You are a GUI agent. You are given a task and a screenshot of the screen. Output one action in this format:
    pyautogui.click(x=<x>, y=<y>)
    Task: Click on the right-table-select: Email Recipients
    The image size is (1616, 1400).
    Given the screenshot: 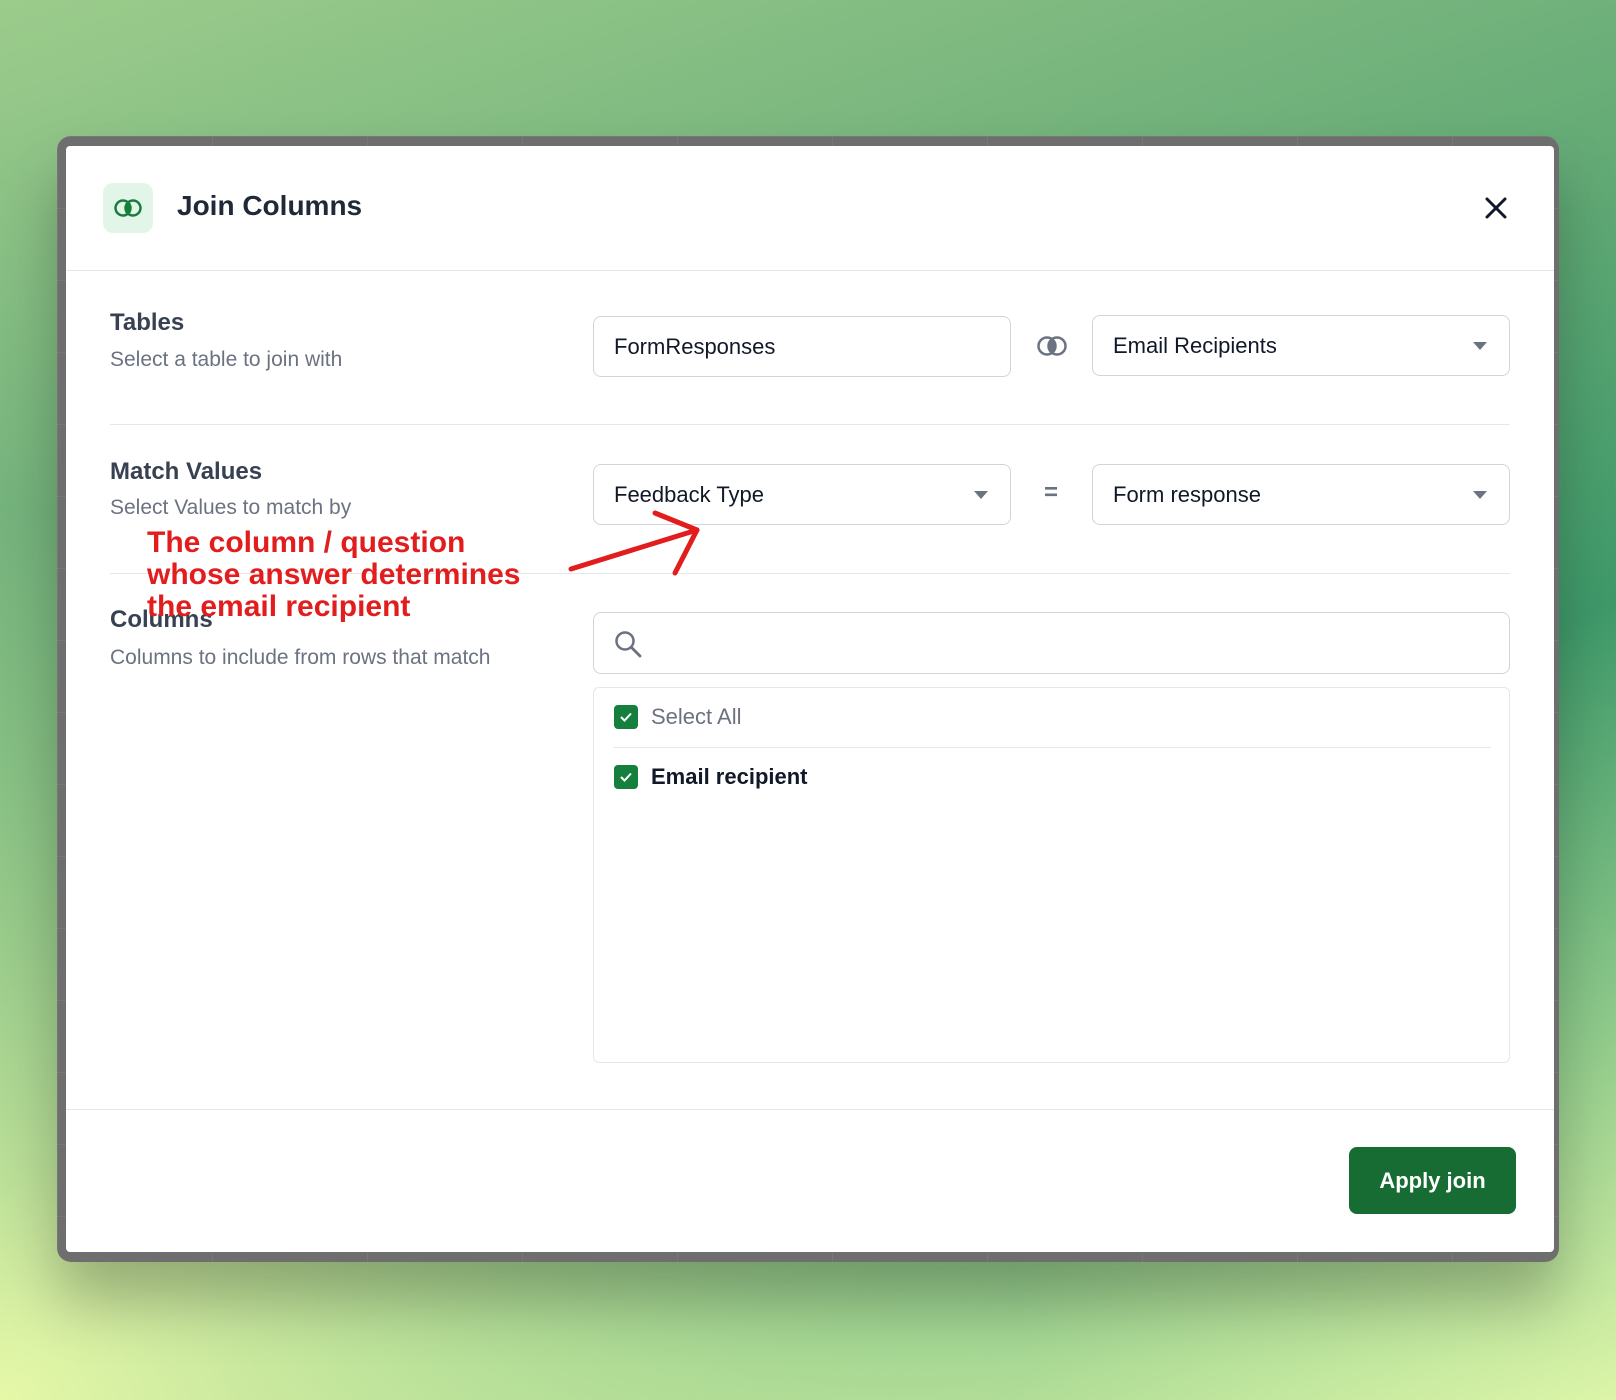 What is the action you would take?
    pyautogui.click(x=1301, y=345)
    